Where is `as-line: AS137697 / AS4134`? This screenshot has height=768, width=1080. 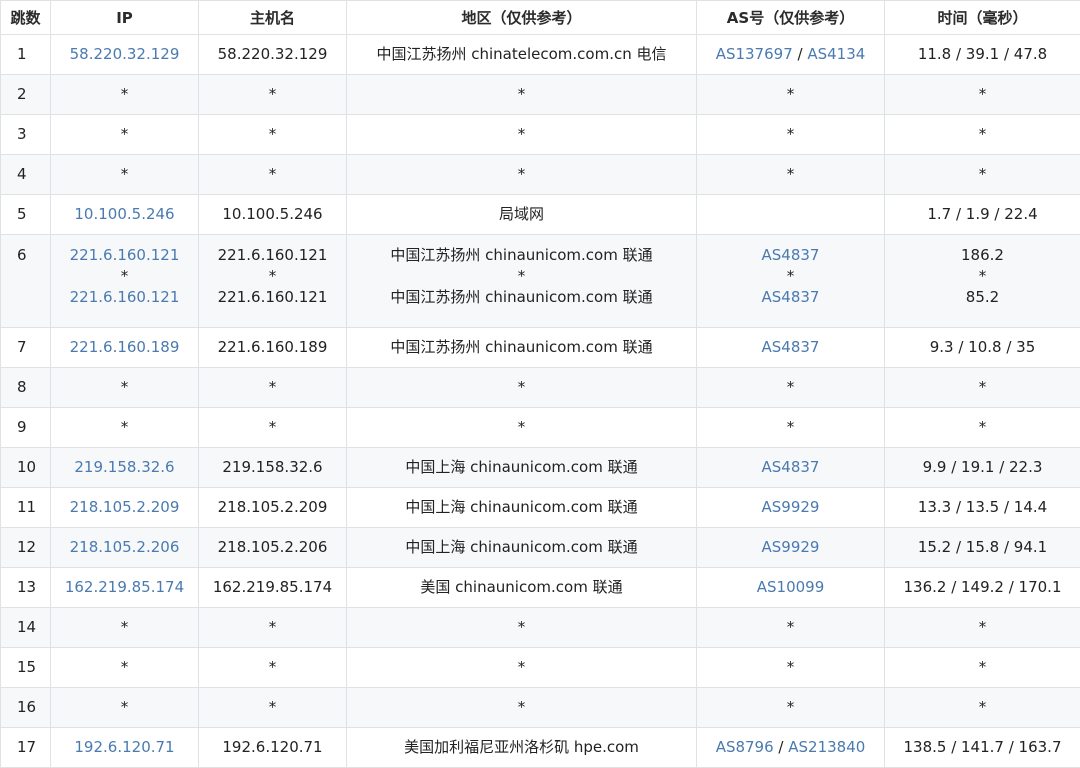 as-line: AS137697 / AS4134 is located at coordinates (790, 54).